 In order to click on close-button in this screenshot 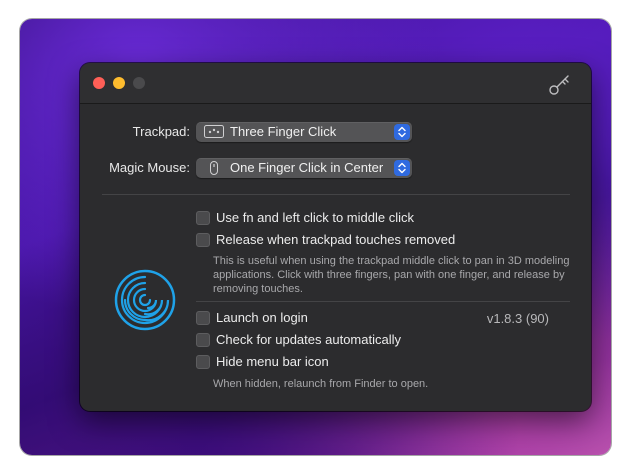, I will do `click(99, 83)`.